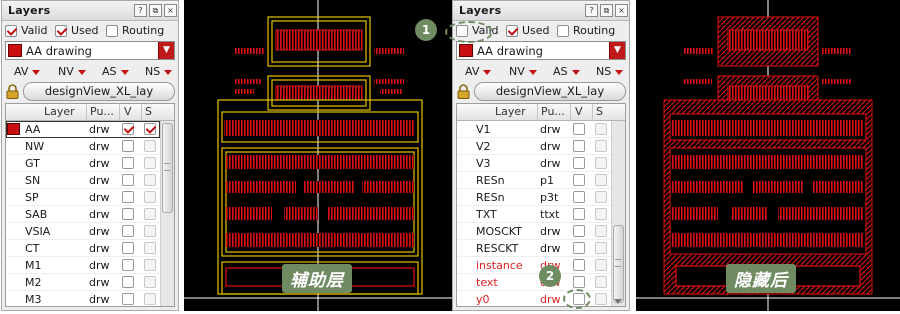 This screenshot has width=900, height=314. I want to click on valid-checkbox, so click(11, 30).